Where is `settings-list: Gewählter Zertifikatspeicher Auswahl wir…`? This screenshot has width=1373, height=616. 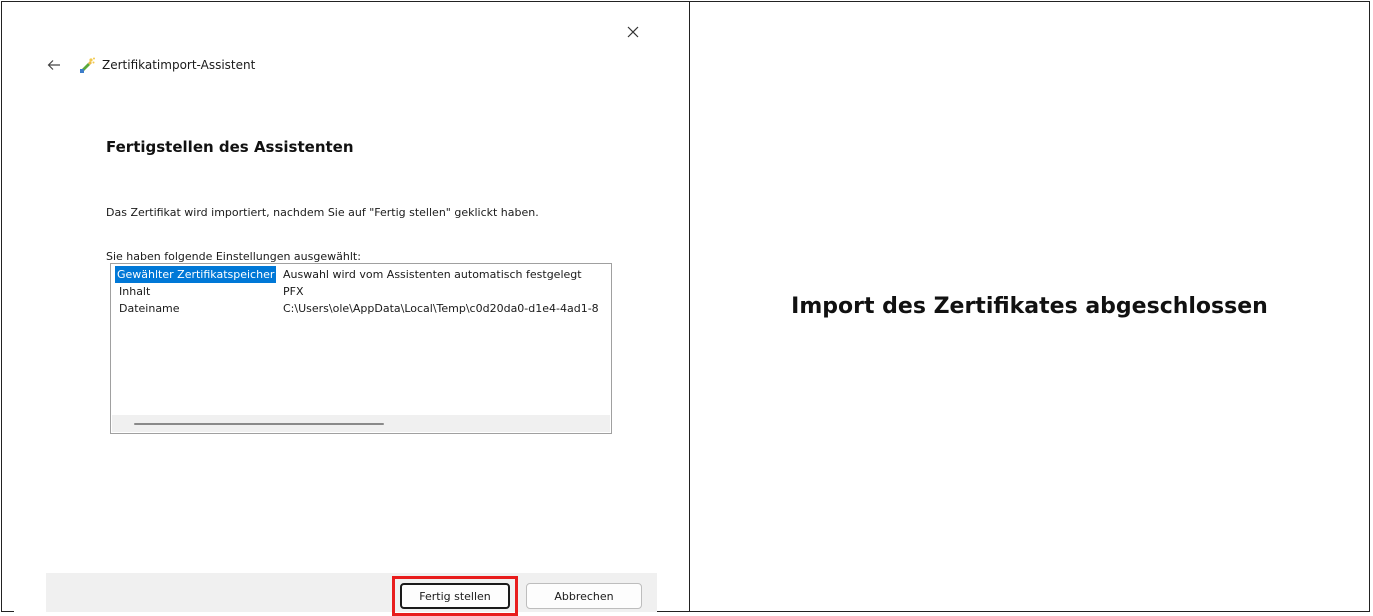
settings-list: Gewählter Zertifikatspeicher Auswahl wir… is located at coordinates (361, 348).